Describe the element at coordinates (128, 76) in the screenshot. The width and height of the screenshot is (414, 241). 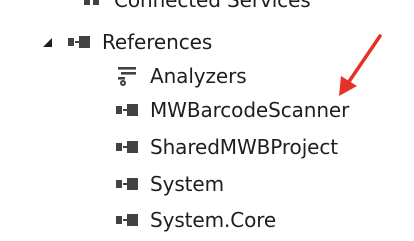
I see `analyzers-icon` at that location.